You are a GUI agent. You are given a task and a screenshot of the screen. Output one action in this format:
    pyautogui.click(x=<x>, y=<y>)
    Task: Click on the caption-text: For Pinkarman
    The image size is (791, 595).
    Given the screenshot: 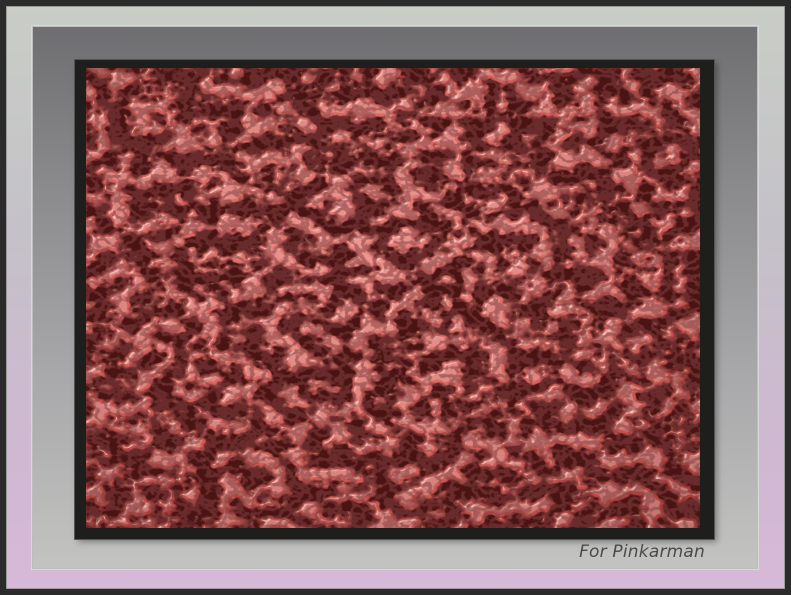 What is the action you would take?
    pyautogui.click(x=642, y=552)
    